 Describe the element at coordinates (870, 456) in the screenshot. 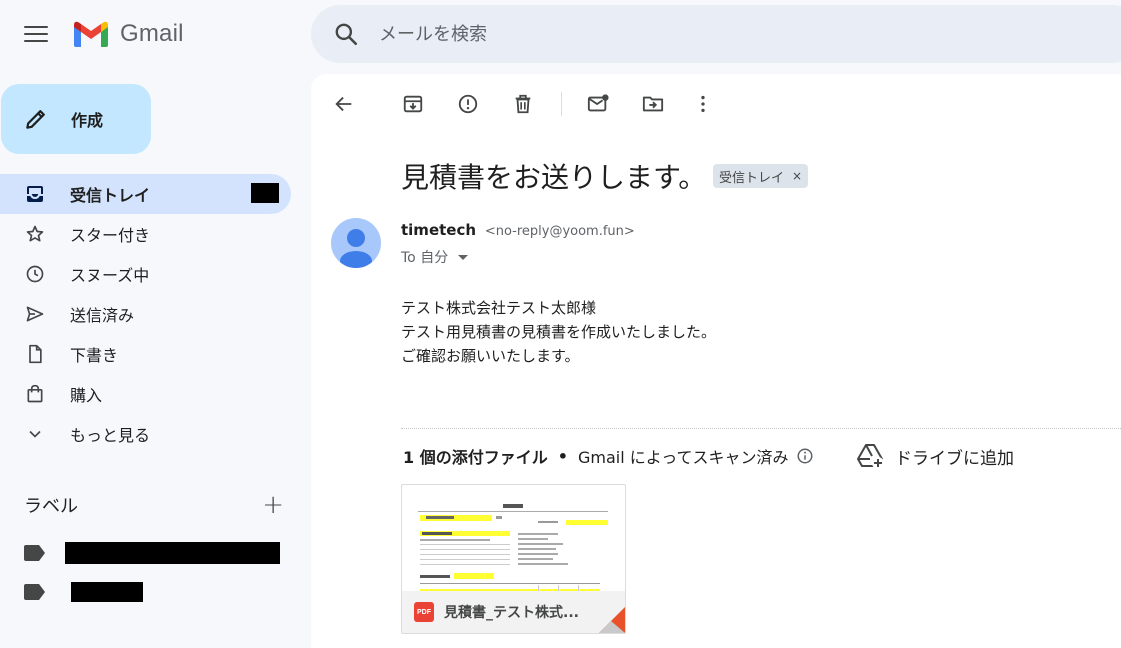

I see `drive-add-icon` at that location.